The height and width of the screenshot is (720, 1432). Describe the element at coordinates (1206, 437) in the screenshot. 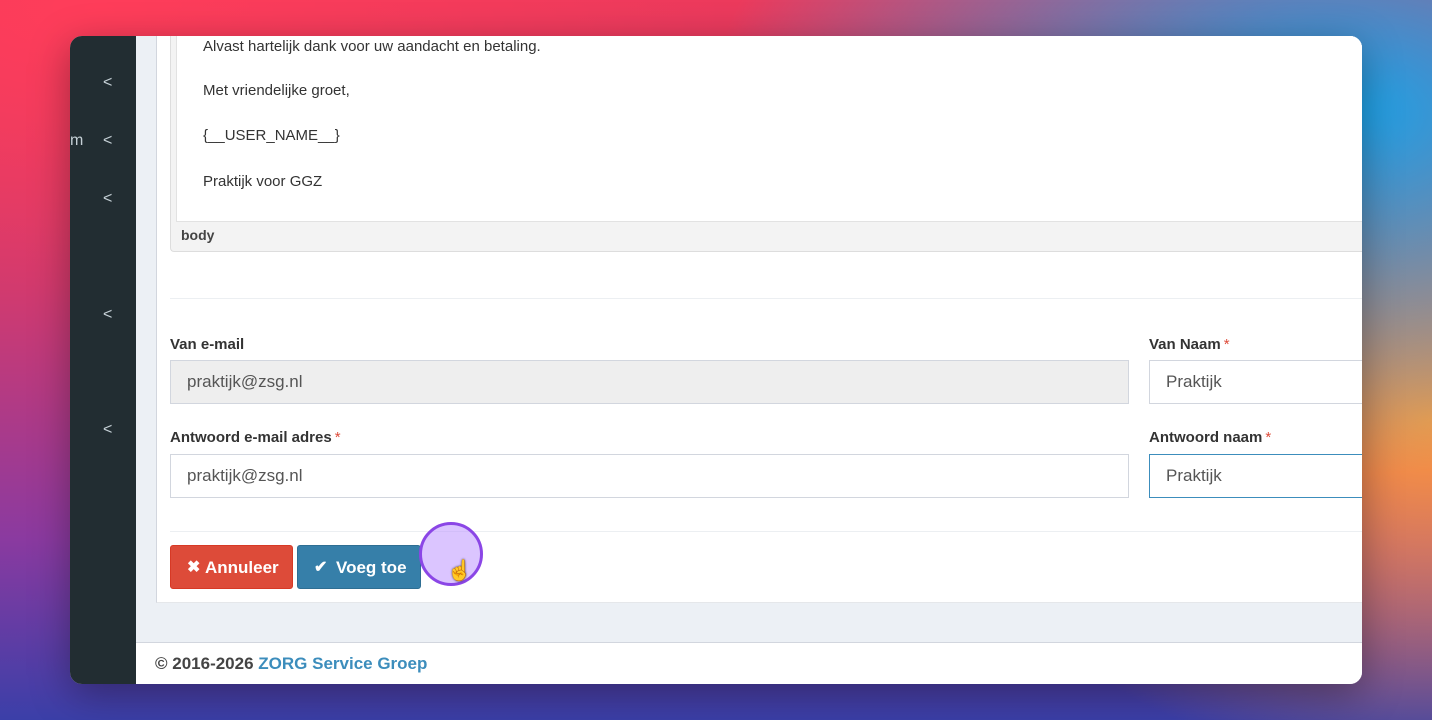

I see `reply-name-label-text: Antwoord naam` at that location.